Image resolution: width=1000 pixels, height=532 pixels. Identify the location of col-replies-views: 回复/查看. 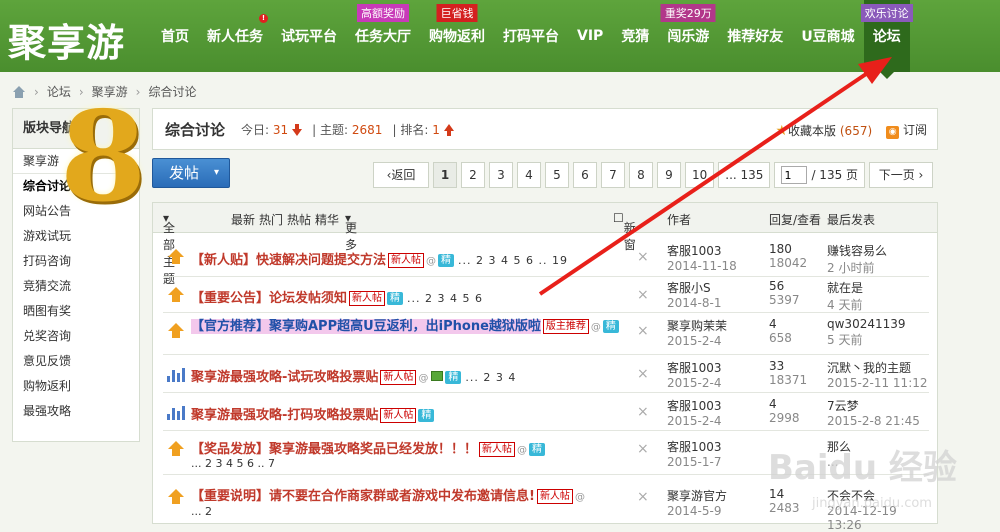
(795, 219).